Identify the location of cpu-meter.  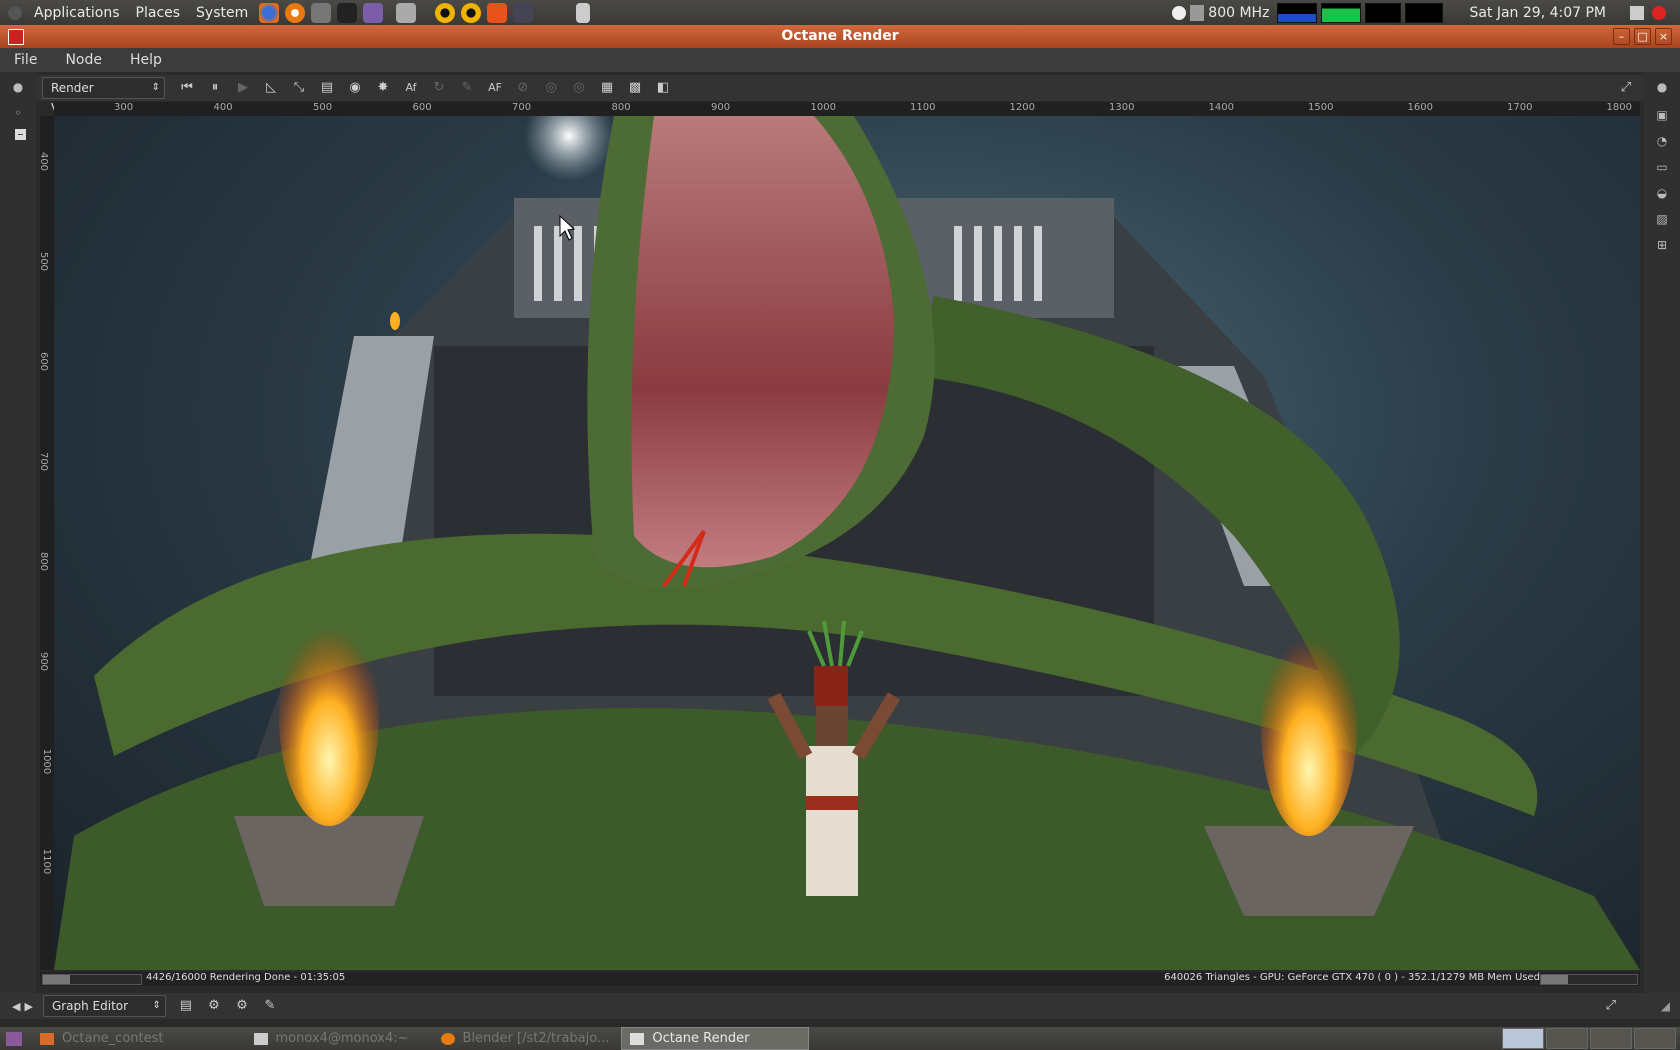
(1297, 12).